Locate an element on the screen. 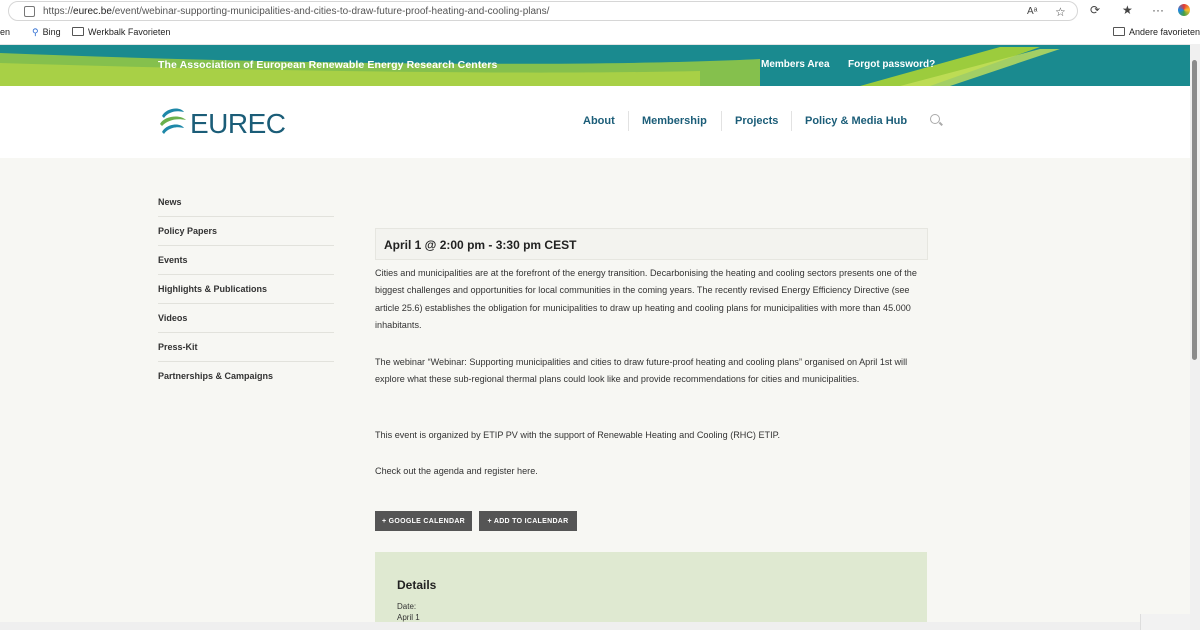 Image resolution: width=1200 pixels, height=630 pixels. page-bottom-edge is located at coordinates (595, 626).